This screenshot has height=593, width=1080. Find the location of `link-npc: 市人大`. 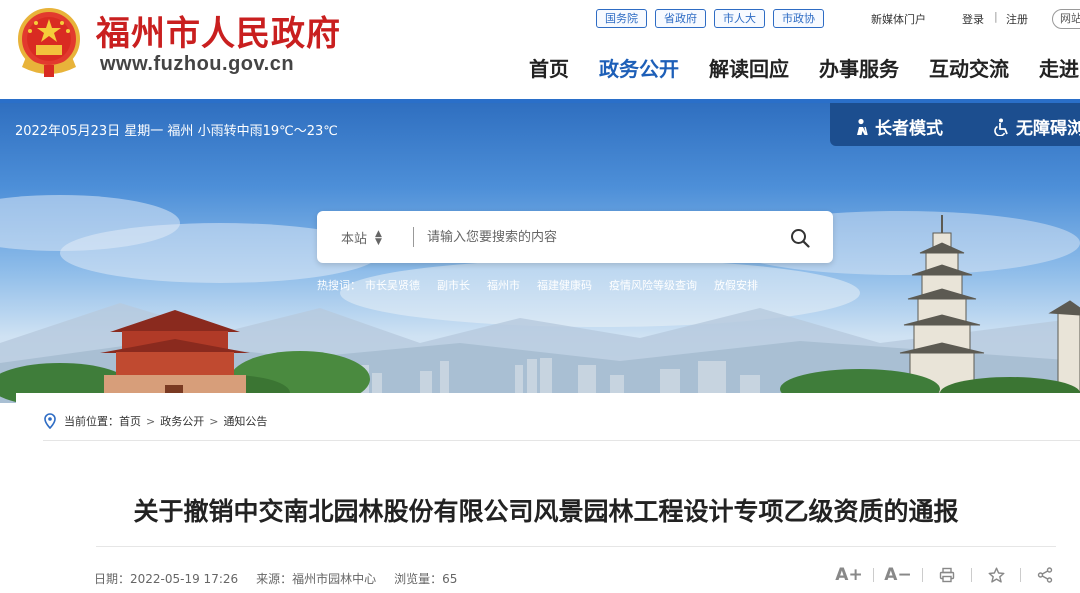

link-npc: 市人大 is located at coordinates (739, 18).